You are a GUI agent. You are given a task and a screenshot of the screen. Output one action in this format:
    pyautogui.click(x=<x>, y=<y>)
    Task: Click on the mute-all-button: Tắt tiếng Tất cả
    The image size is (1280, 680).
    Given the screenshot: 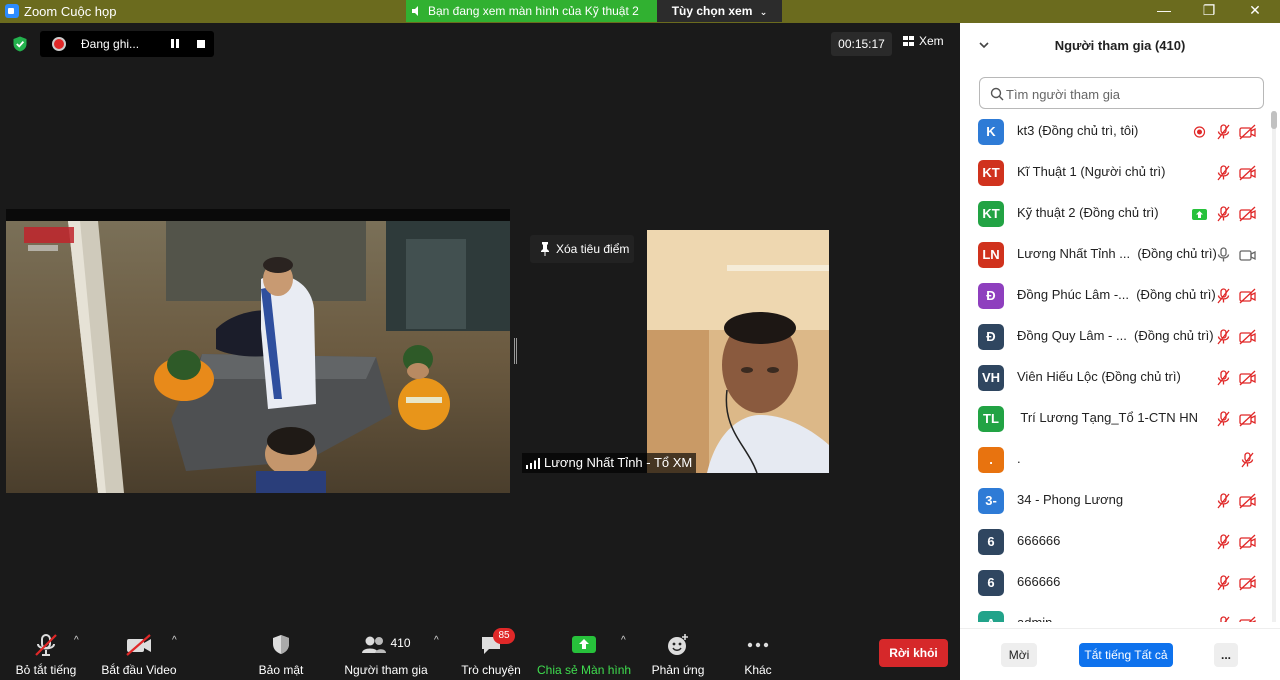 What is the action you would take?
    pyautogui.click(x=1126, y=655)
    